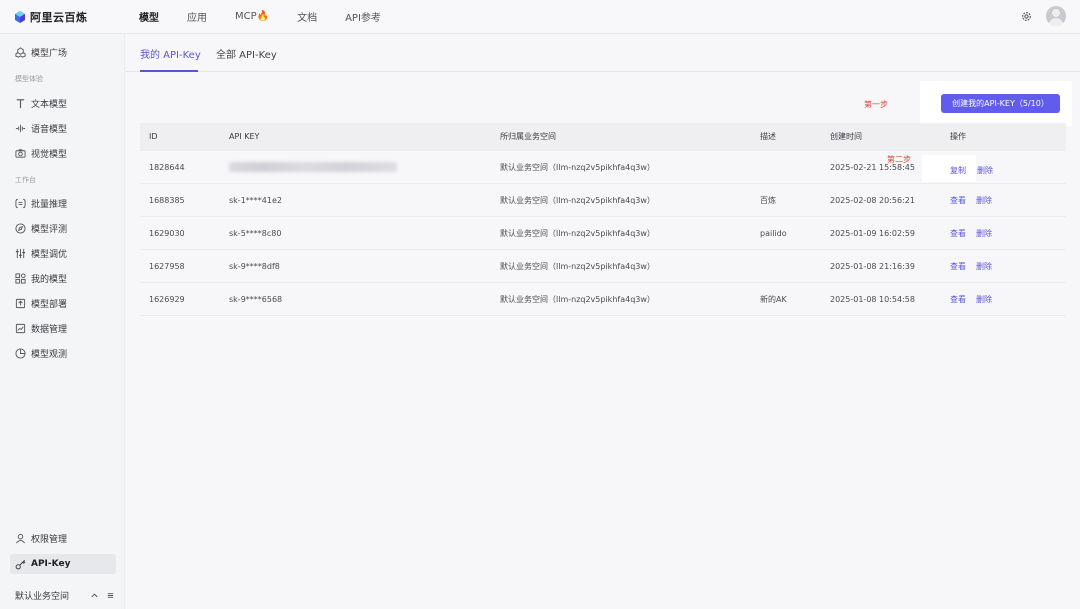 Image resolution: width=1080 pixels, height=609 pixels. What do you see at coordinates (49, 254) in the screenshot?
I see `sidebar-item-label: 模型调优` at bounding box center [49, 254].